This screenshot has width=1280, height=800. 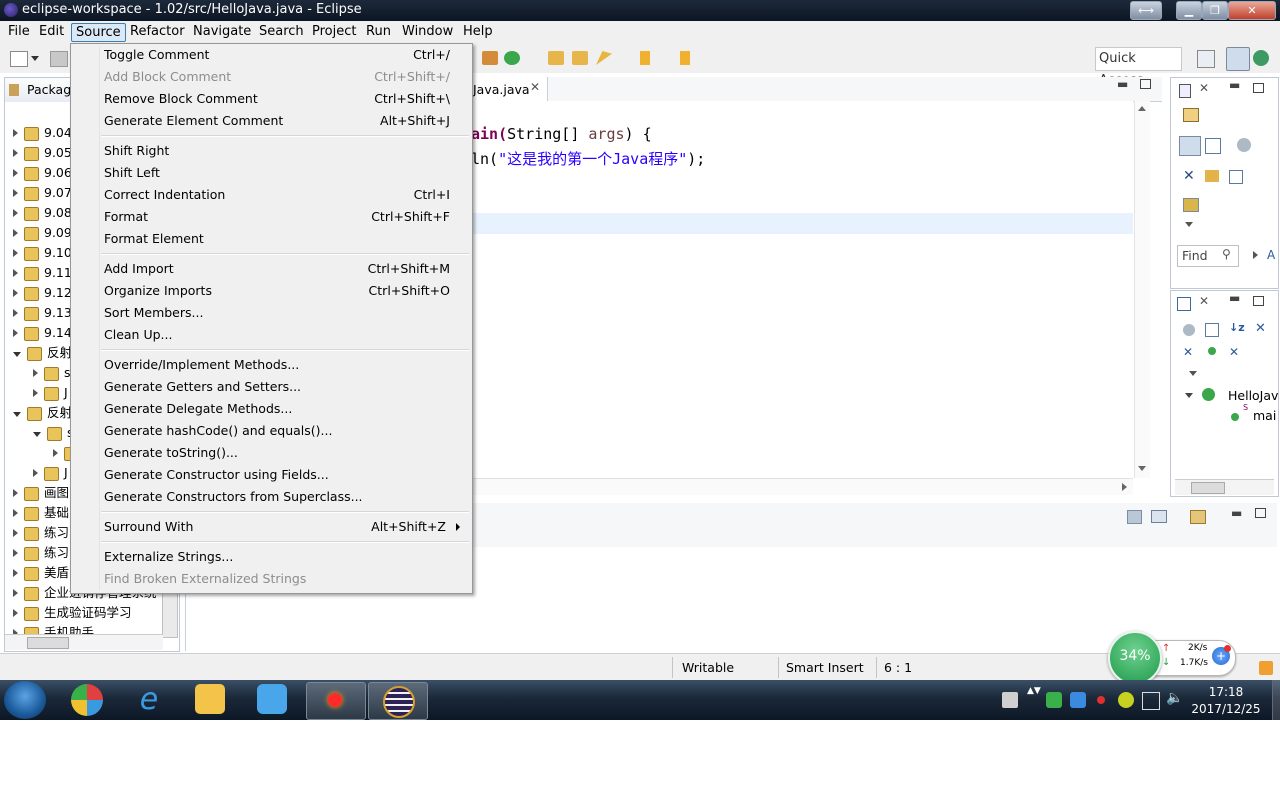 I want to click on new-icon, so click(x=19, y=59).